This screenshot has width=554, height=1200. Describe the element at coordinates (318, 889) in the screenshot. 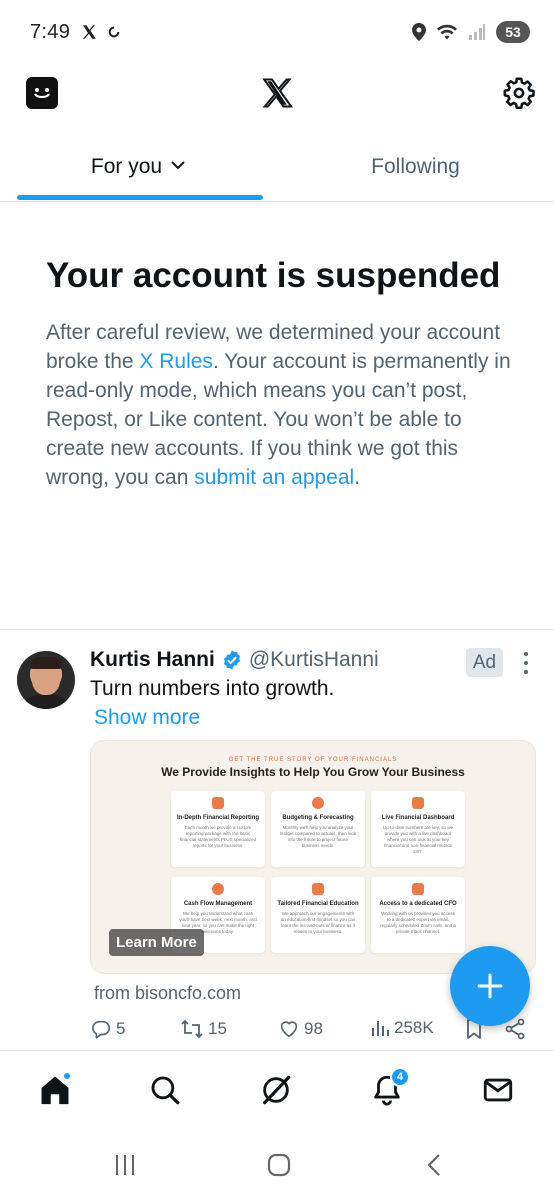

I see `education-icon` at that location.